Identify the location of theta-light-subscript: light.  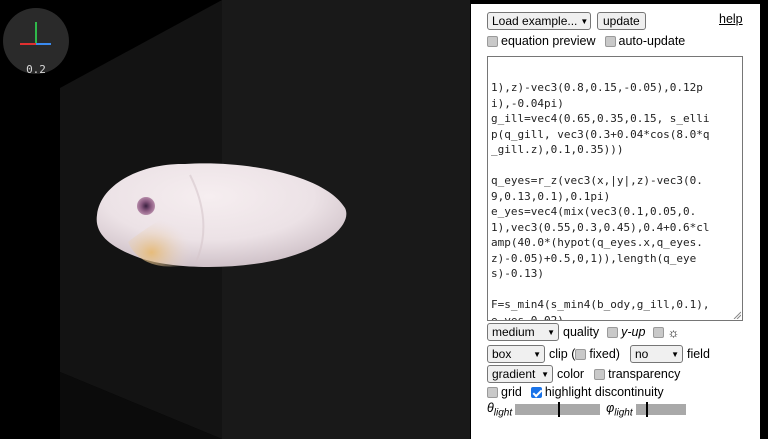
(503, 413).